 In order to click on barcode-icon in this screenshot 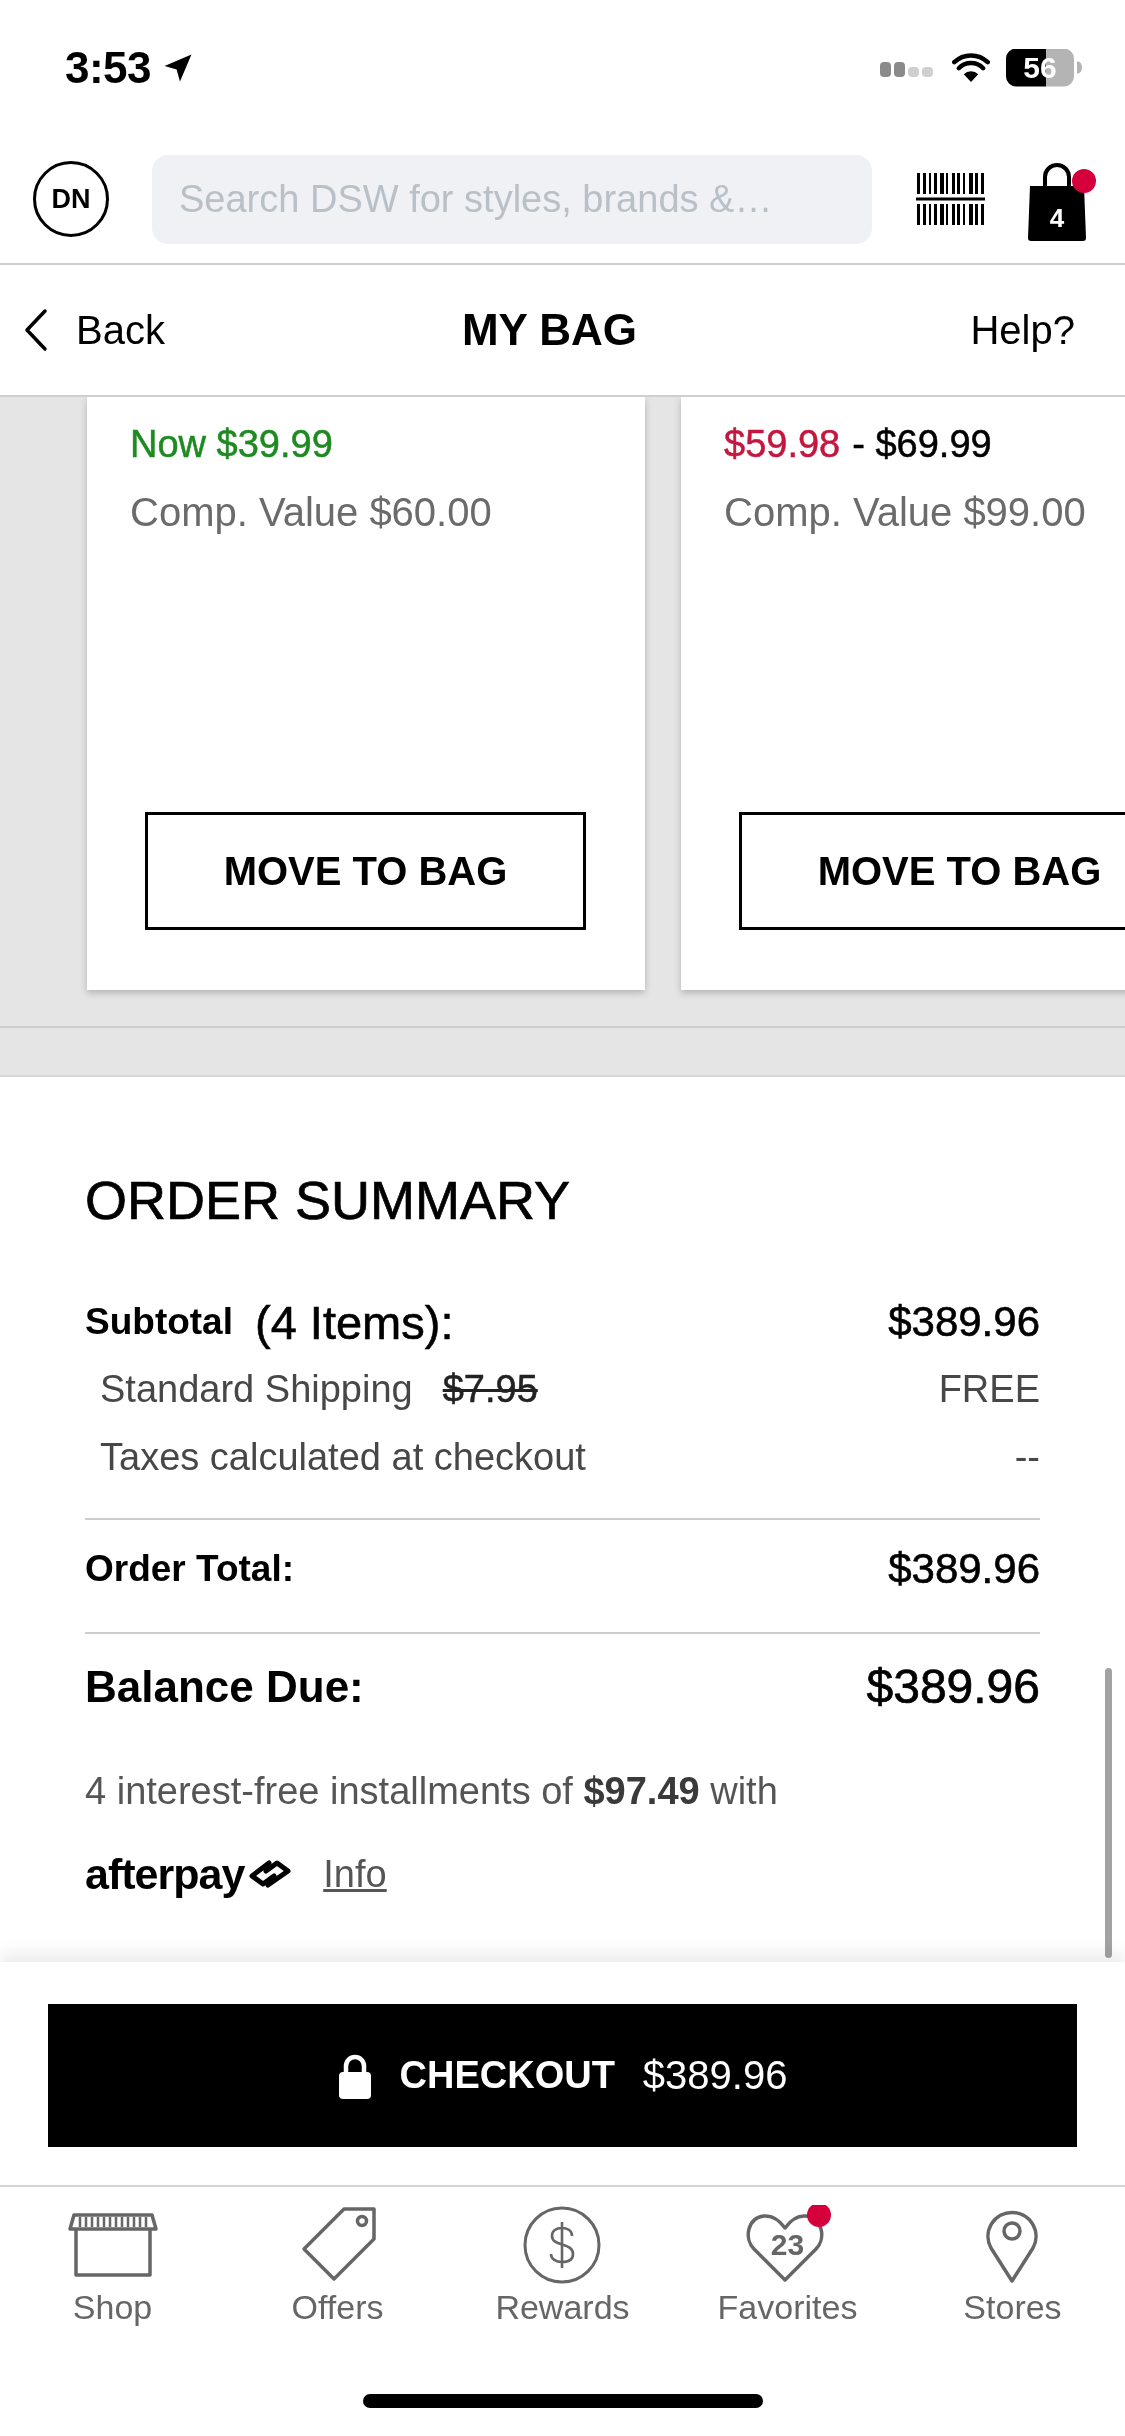, I will do `click(950, 199)`.